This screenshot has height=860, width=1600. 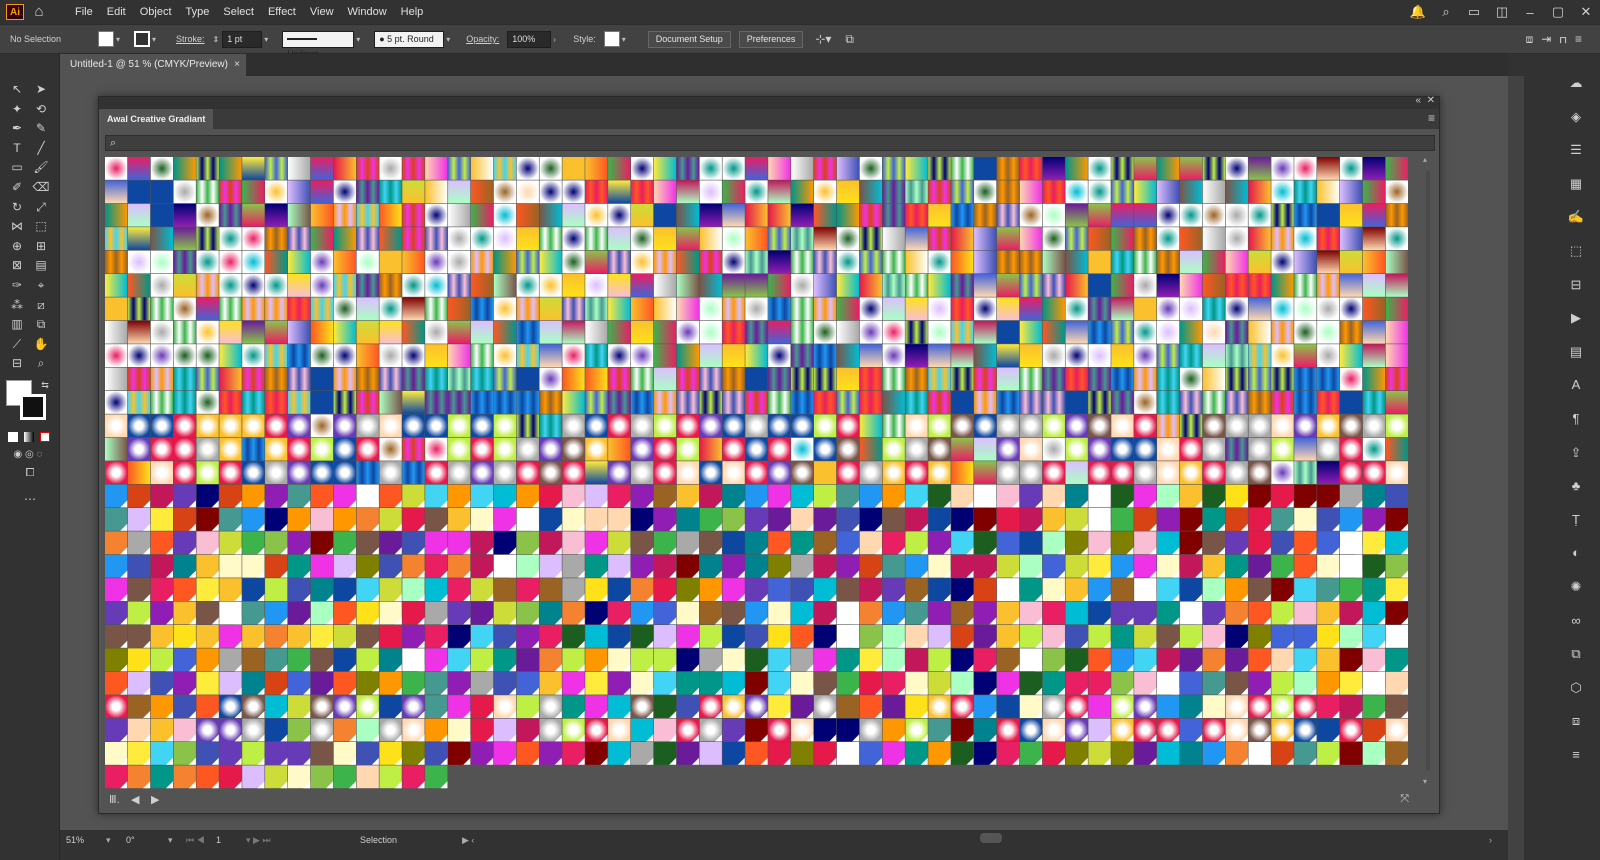 I want to click on libraries-icon: ▦, so click(x=1576, y=184).